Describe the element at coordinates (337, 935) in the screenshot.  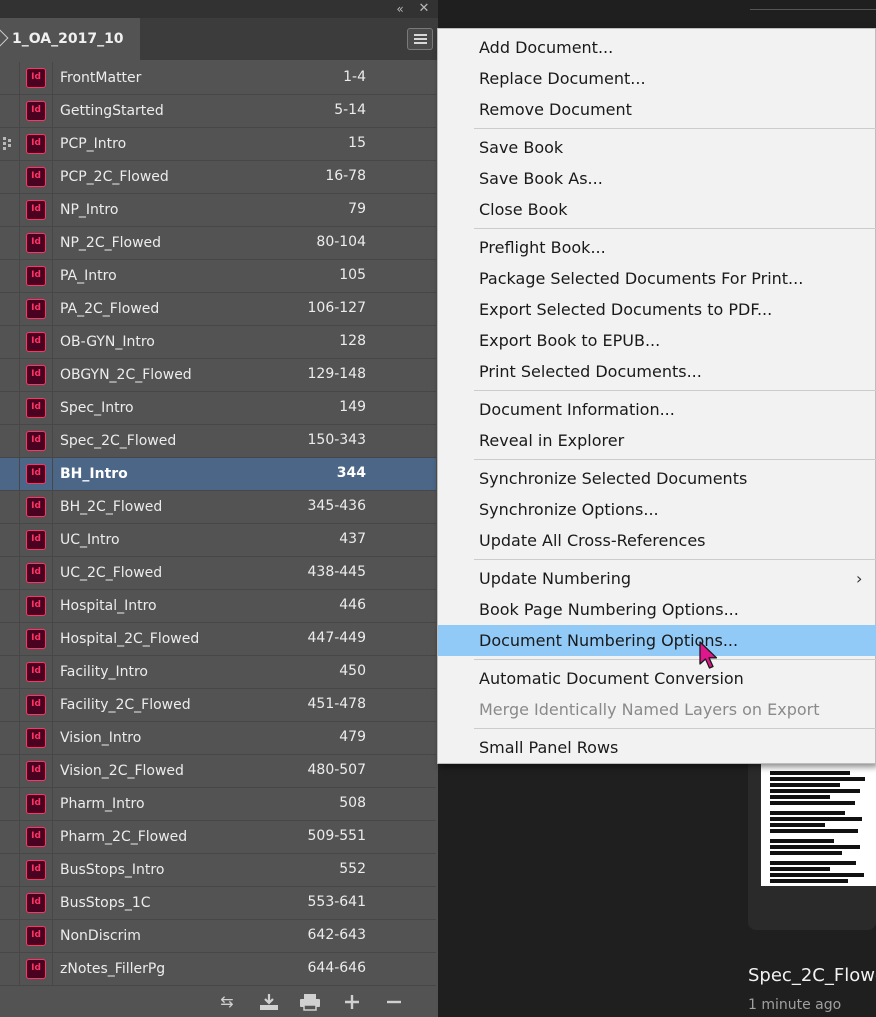
I see `document-page-range: 642-643` at that location.